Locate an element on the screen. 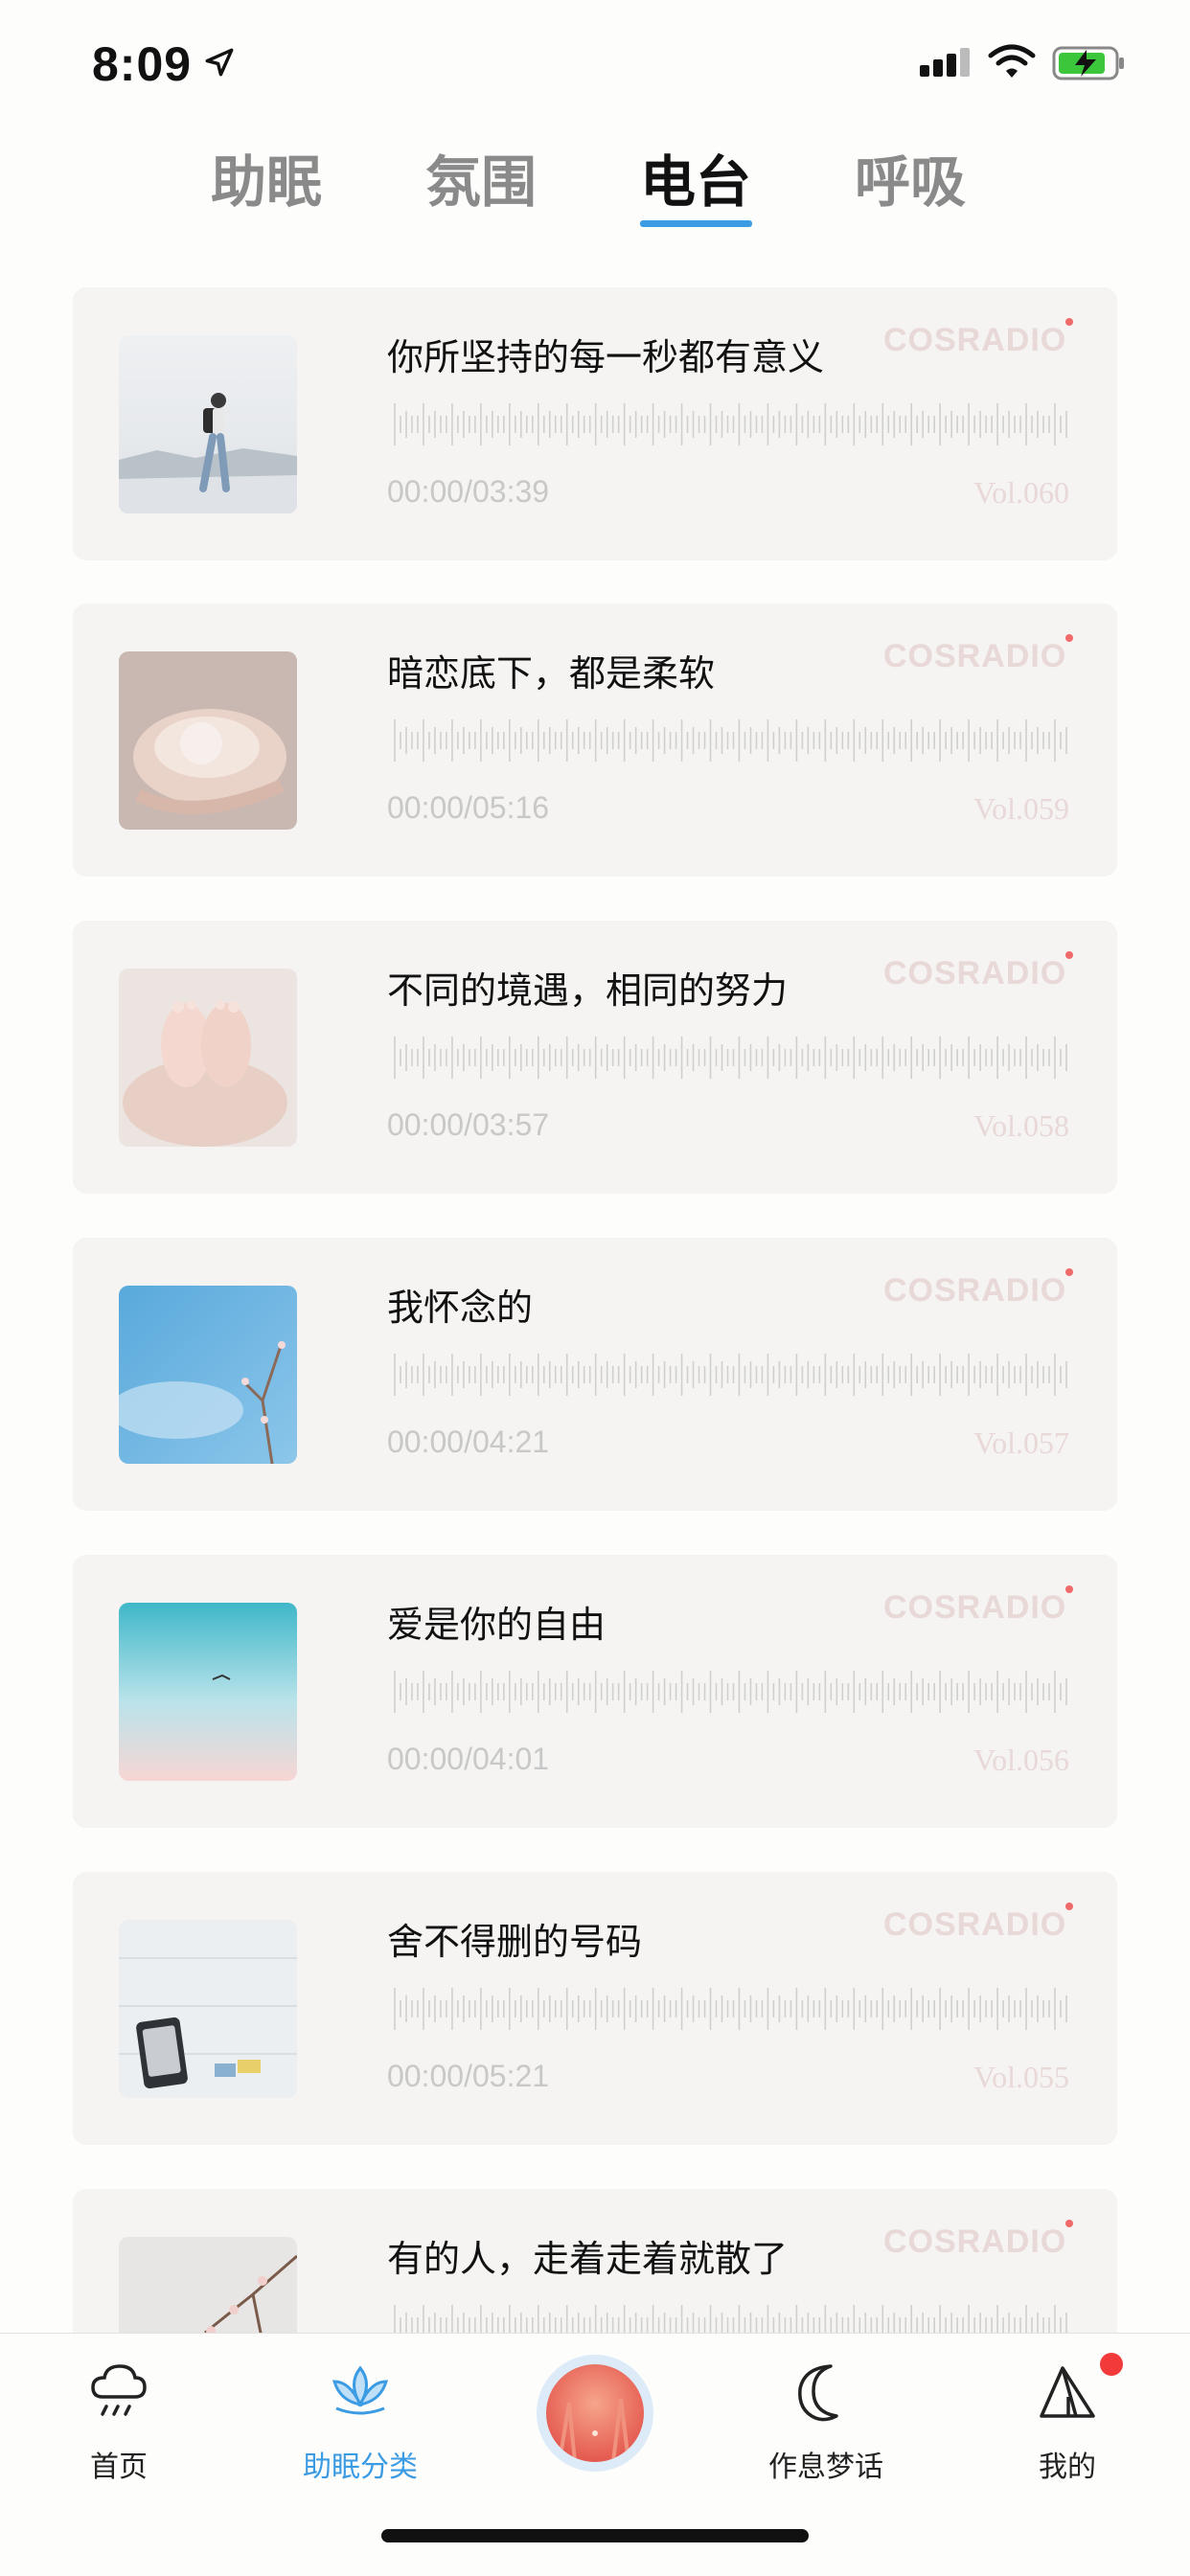 This screenshot has width=1190, height=2576. episode-title: 暗恋底下，都是柔软 is located at coordinates (552, 674).